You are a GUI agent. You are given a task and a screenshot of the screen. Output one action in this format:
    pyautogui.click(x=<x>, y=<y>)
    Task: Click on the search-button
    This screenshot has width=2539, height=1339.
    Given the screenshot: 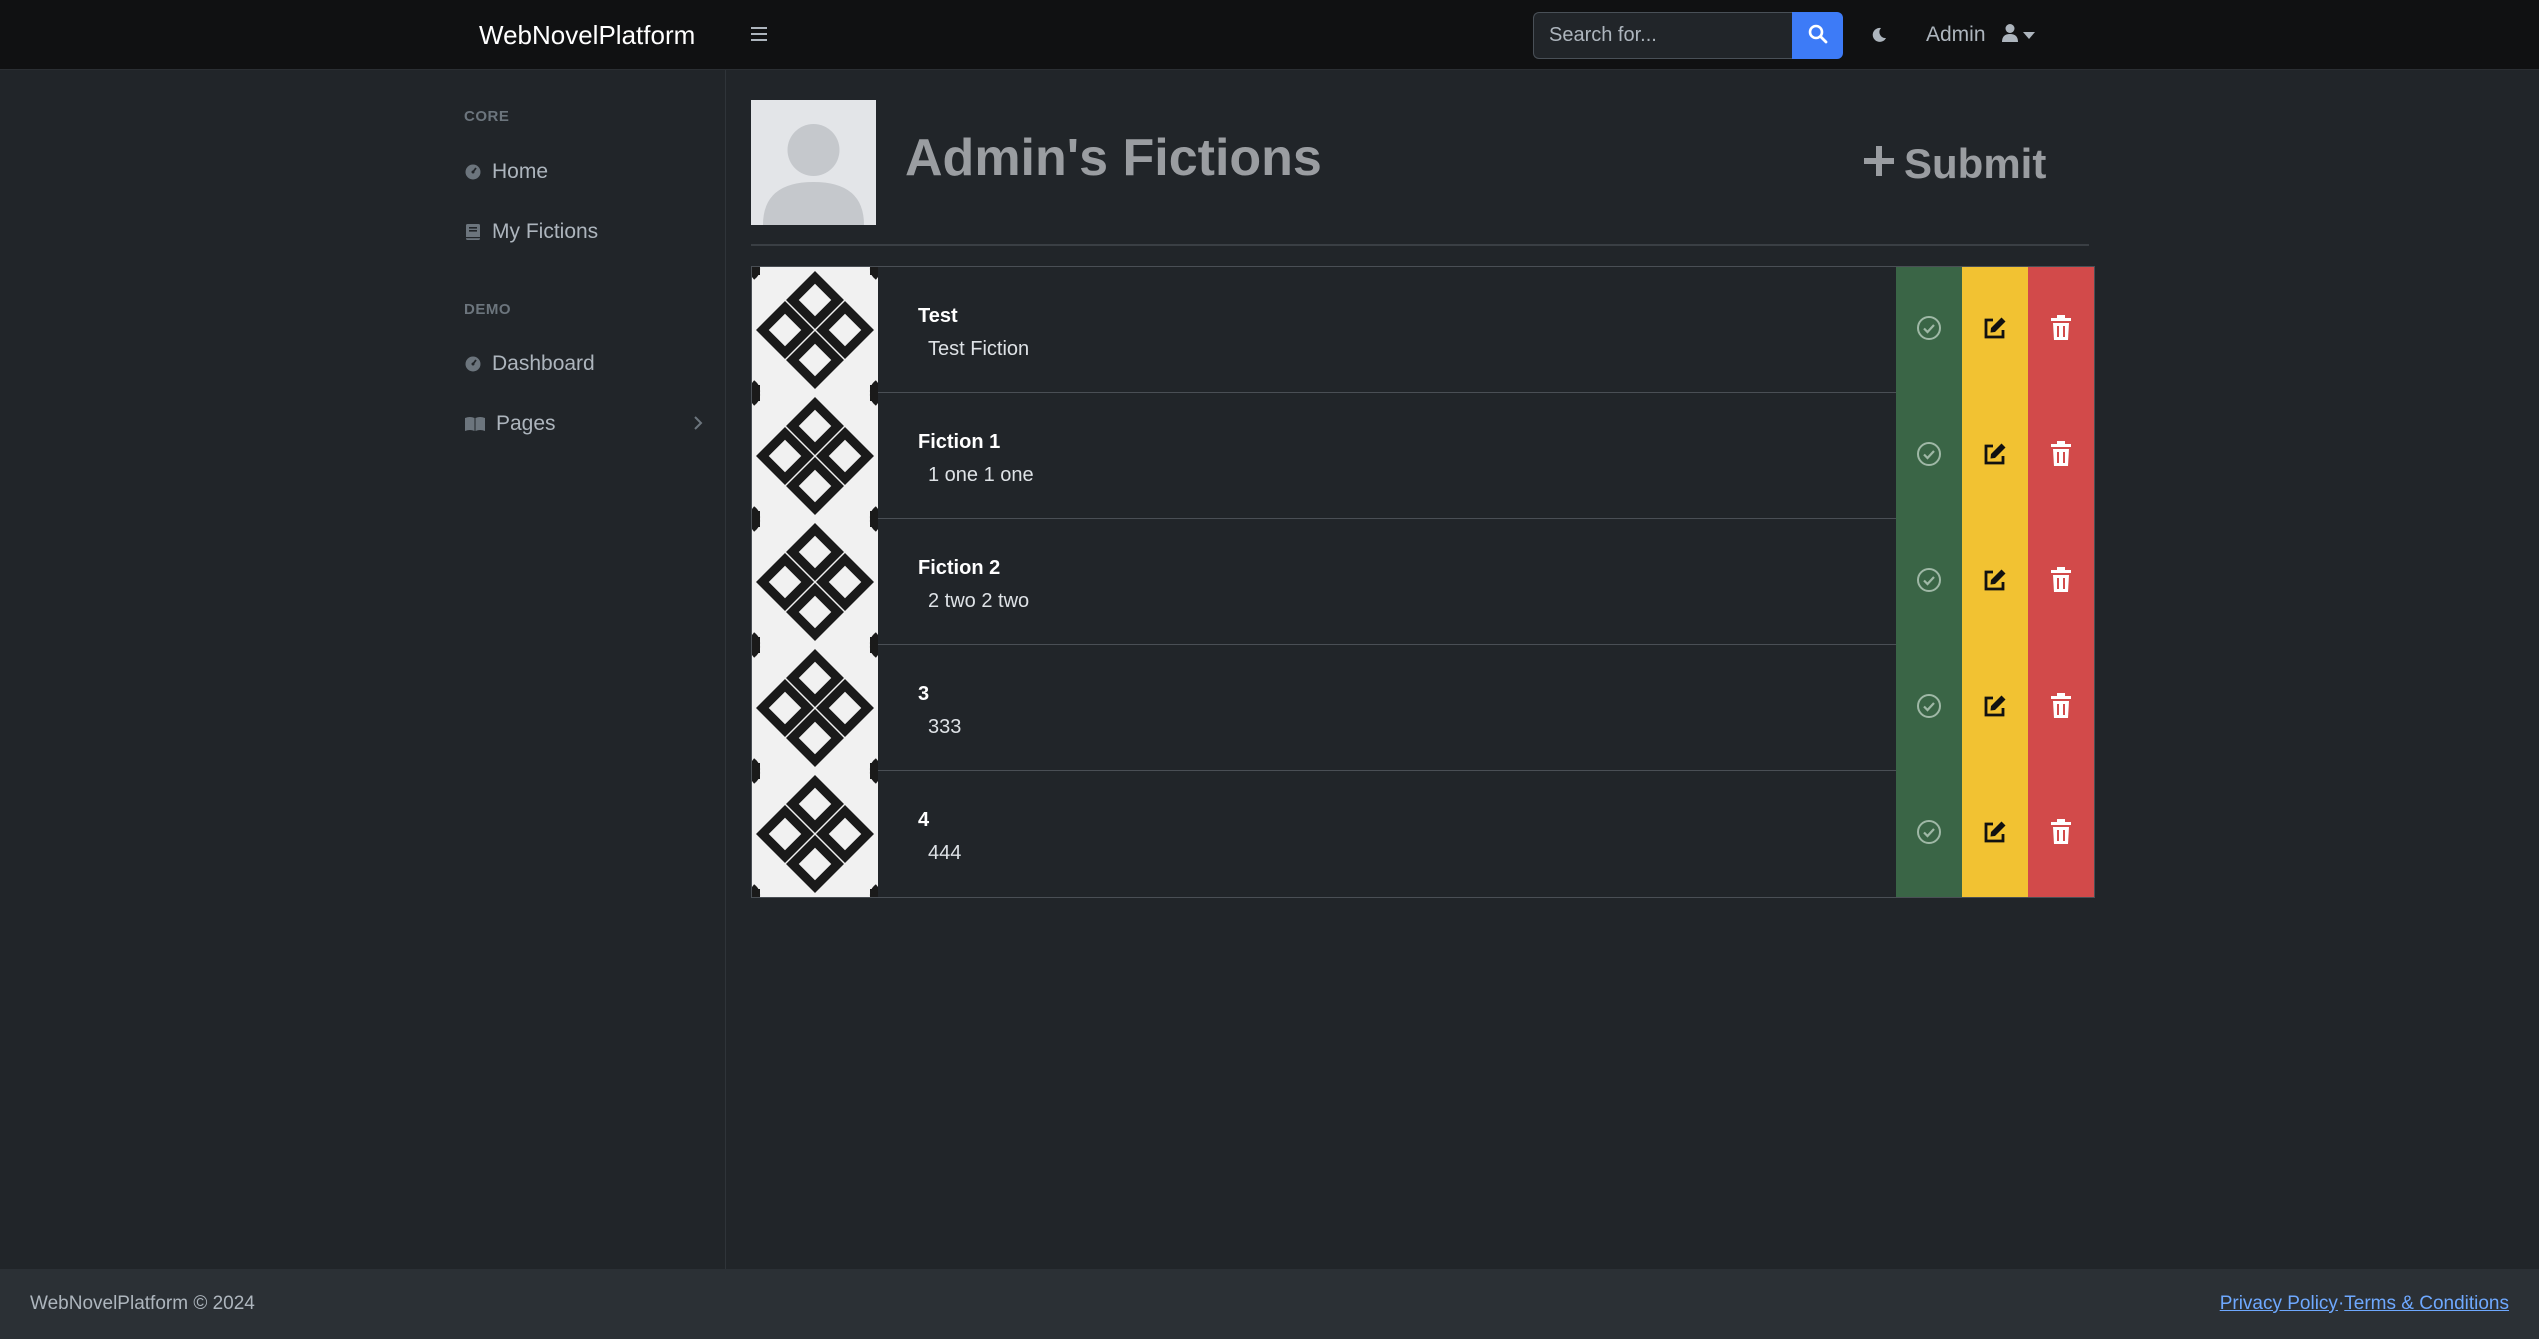 What is the action you would take?
    pyautogui.click(x=1817, y=35)
    